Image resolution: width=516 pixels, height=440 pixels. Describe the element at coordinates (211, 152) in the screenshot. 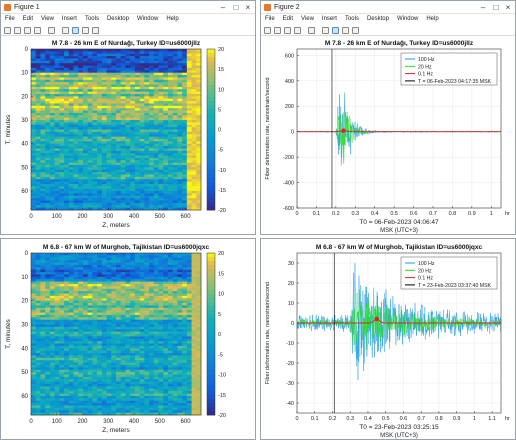

I see `colorbar-segment` at that location.